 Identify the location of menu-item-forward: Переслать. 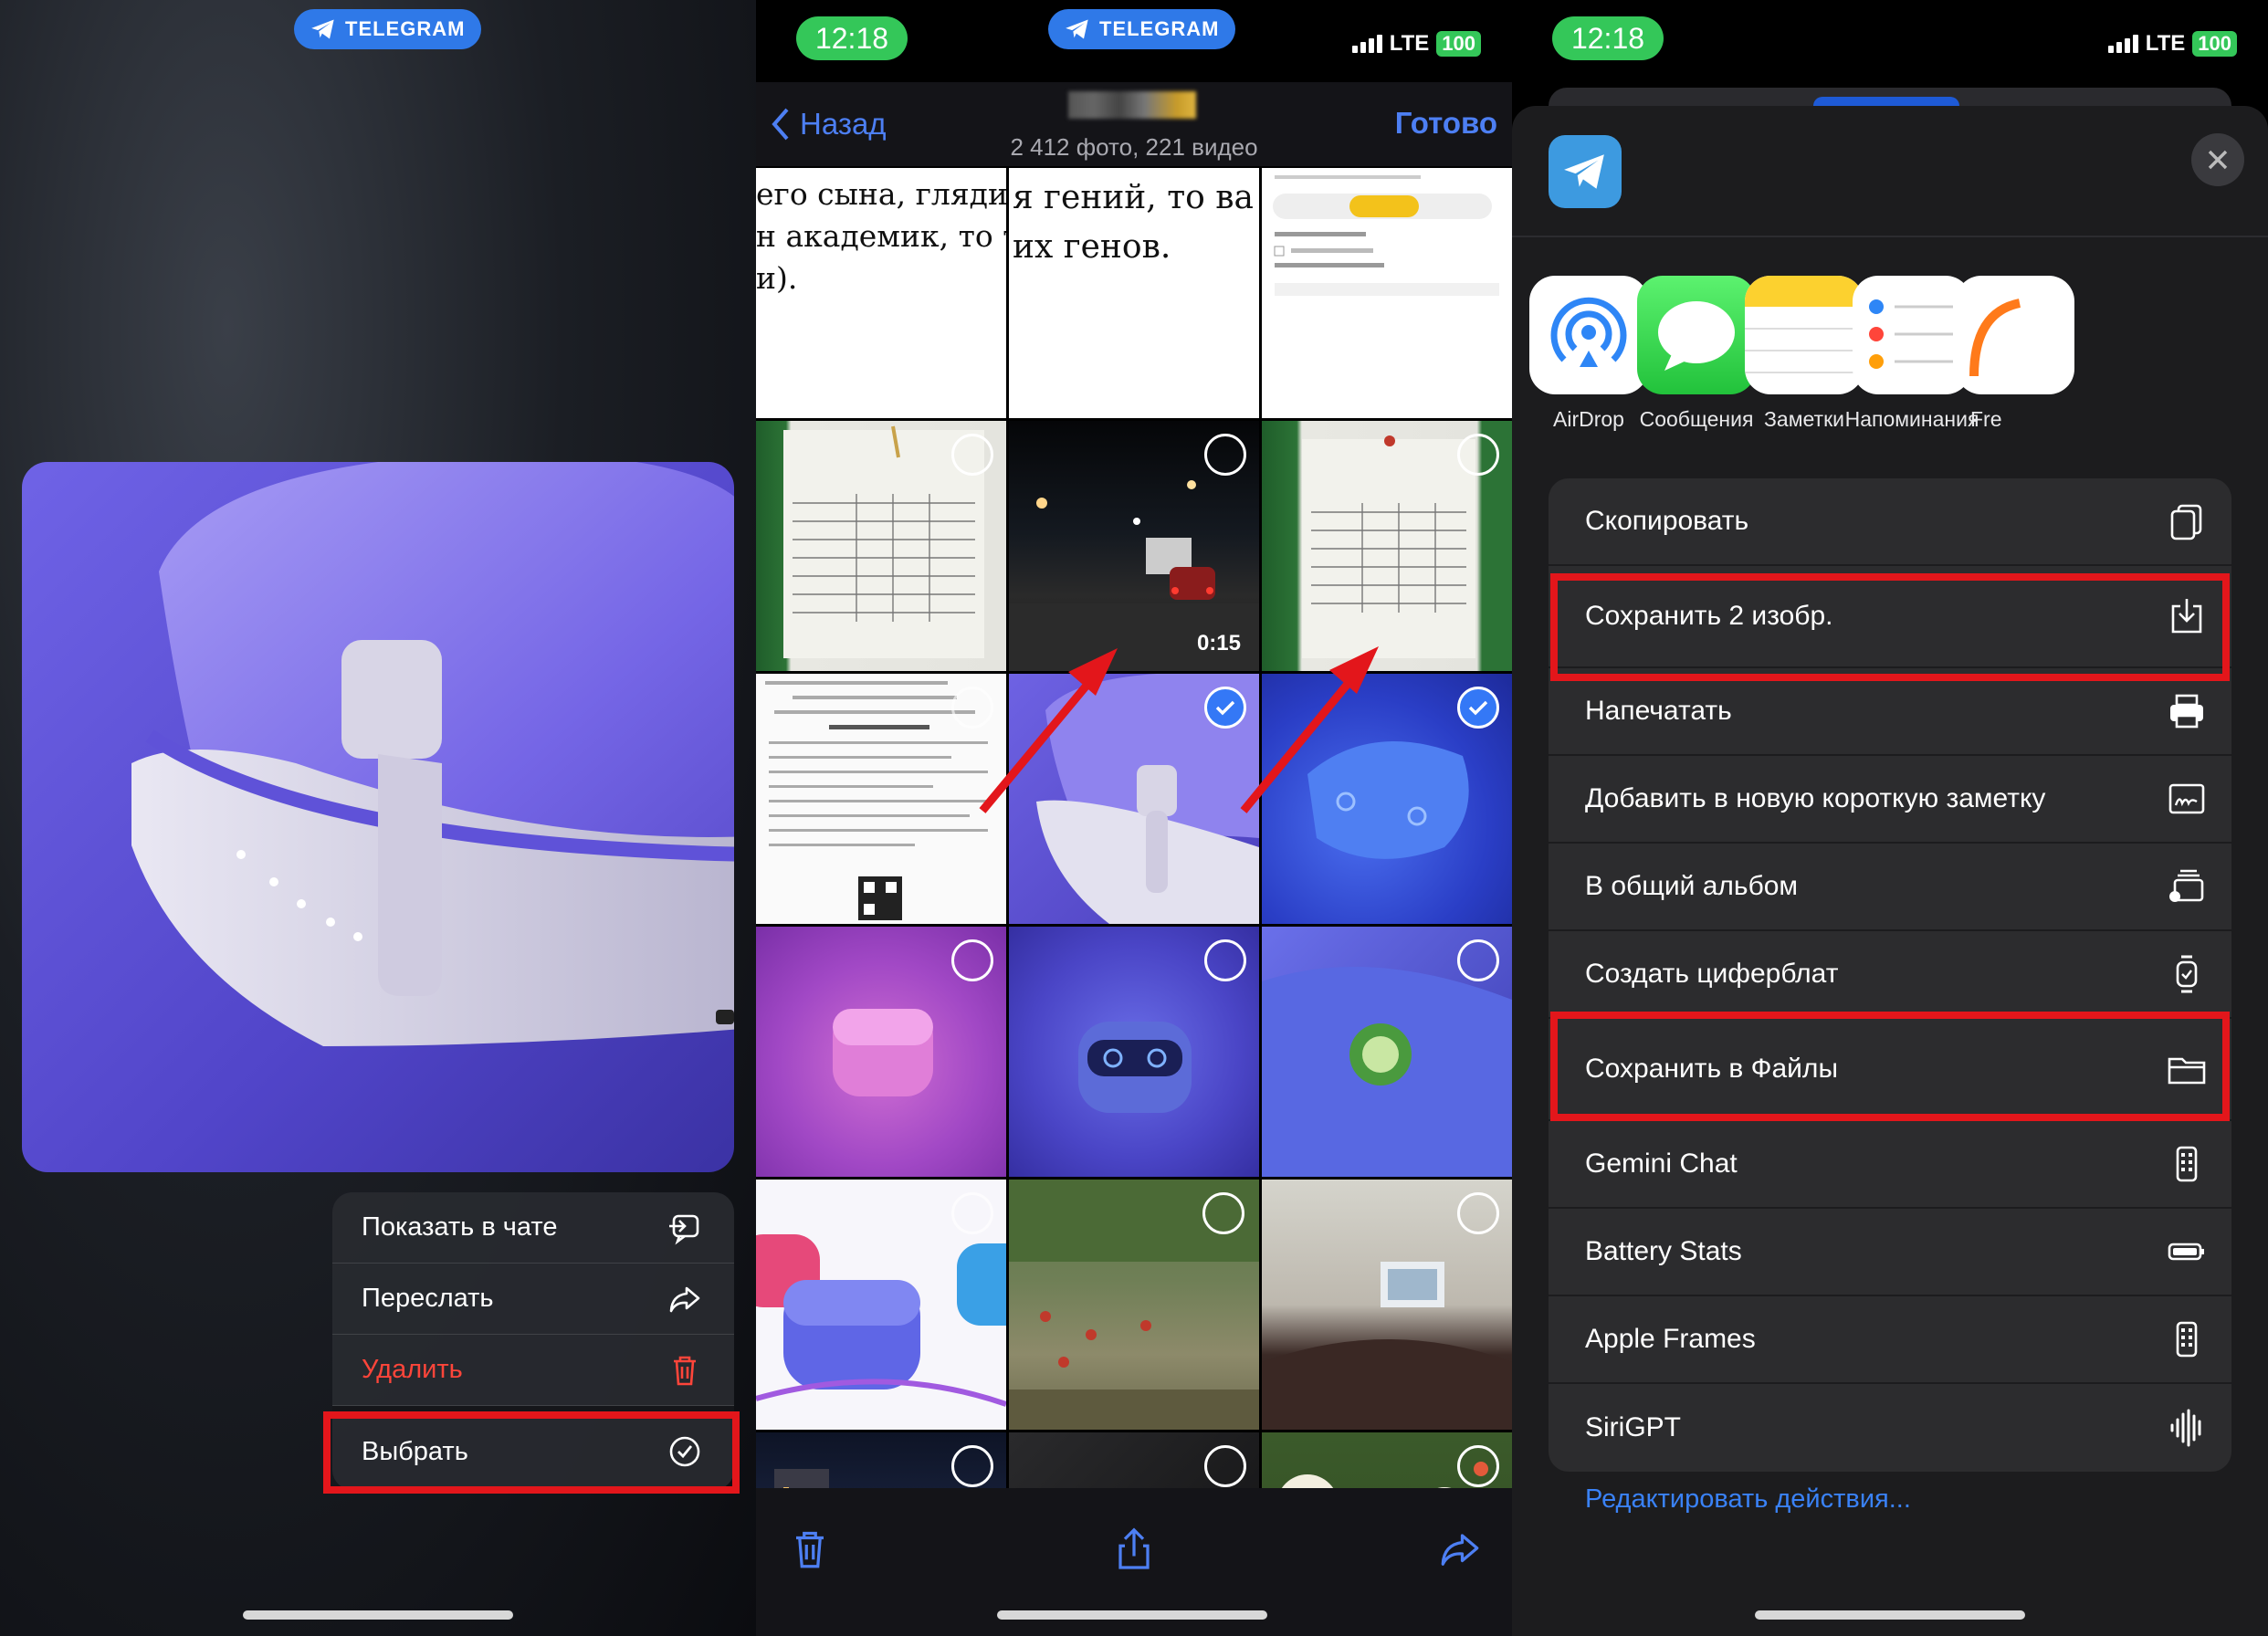
(533, 1299).